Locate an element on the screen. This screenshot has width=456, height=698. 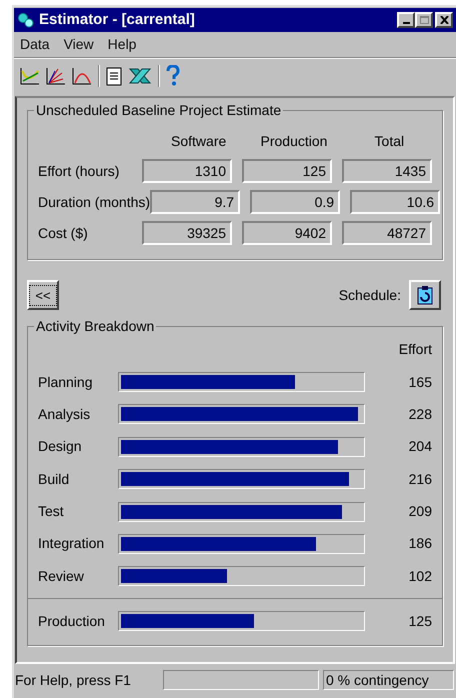
activity-label: Design is located at coordinates (60, 446).